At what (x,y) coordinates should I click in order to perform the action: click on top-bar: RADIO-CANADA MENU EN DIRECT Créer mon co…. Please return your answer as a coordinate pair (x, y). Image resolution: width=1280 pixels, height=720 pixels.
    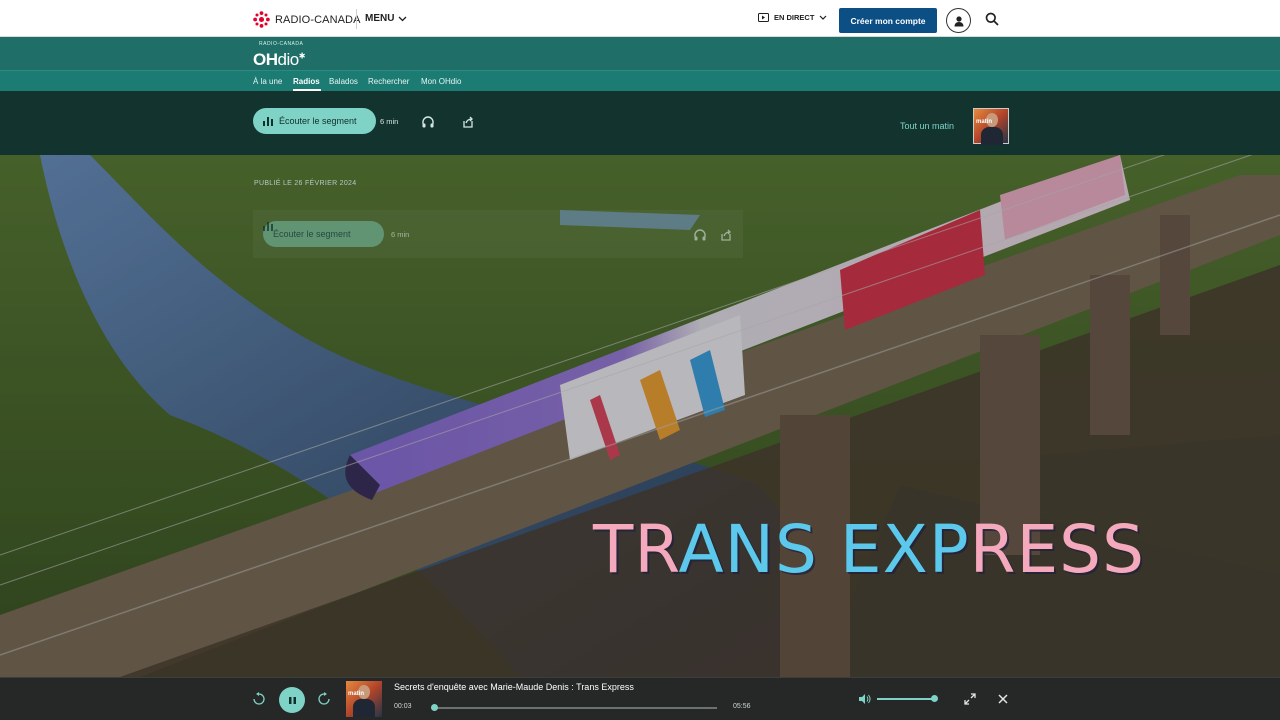
    Looking at the image, I should click on (640, 18).